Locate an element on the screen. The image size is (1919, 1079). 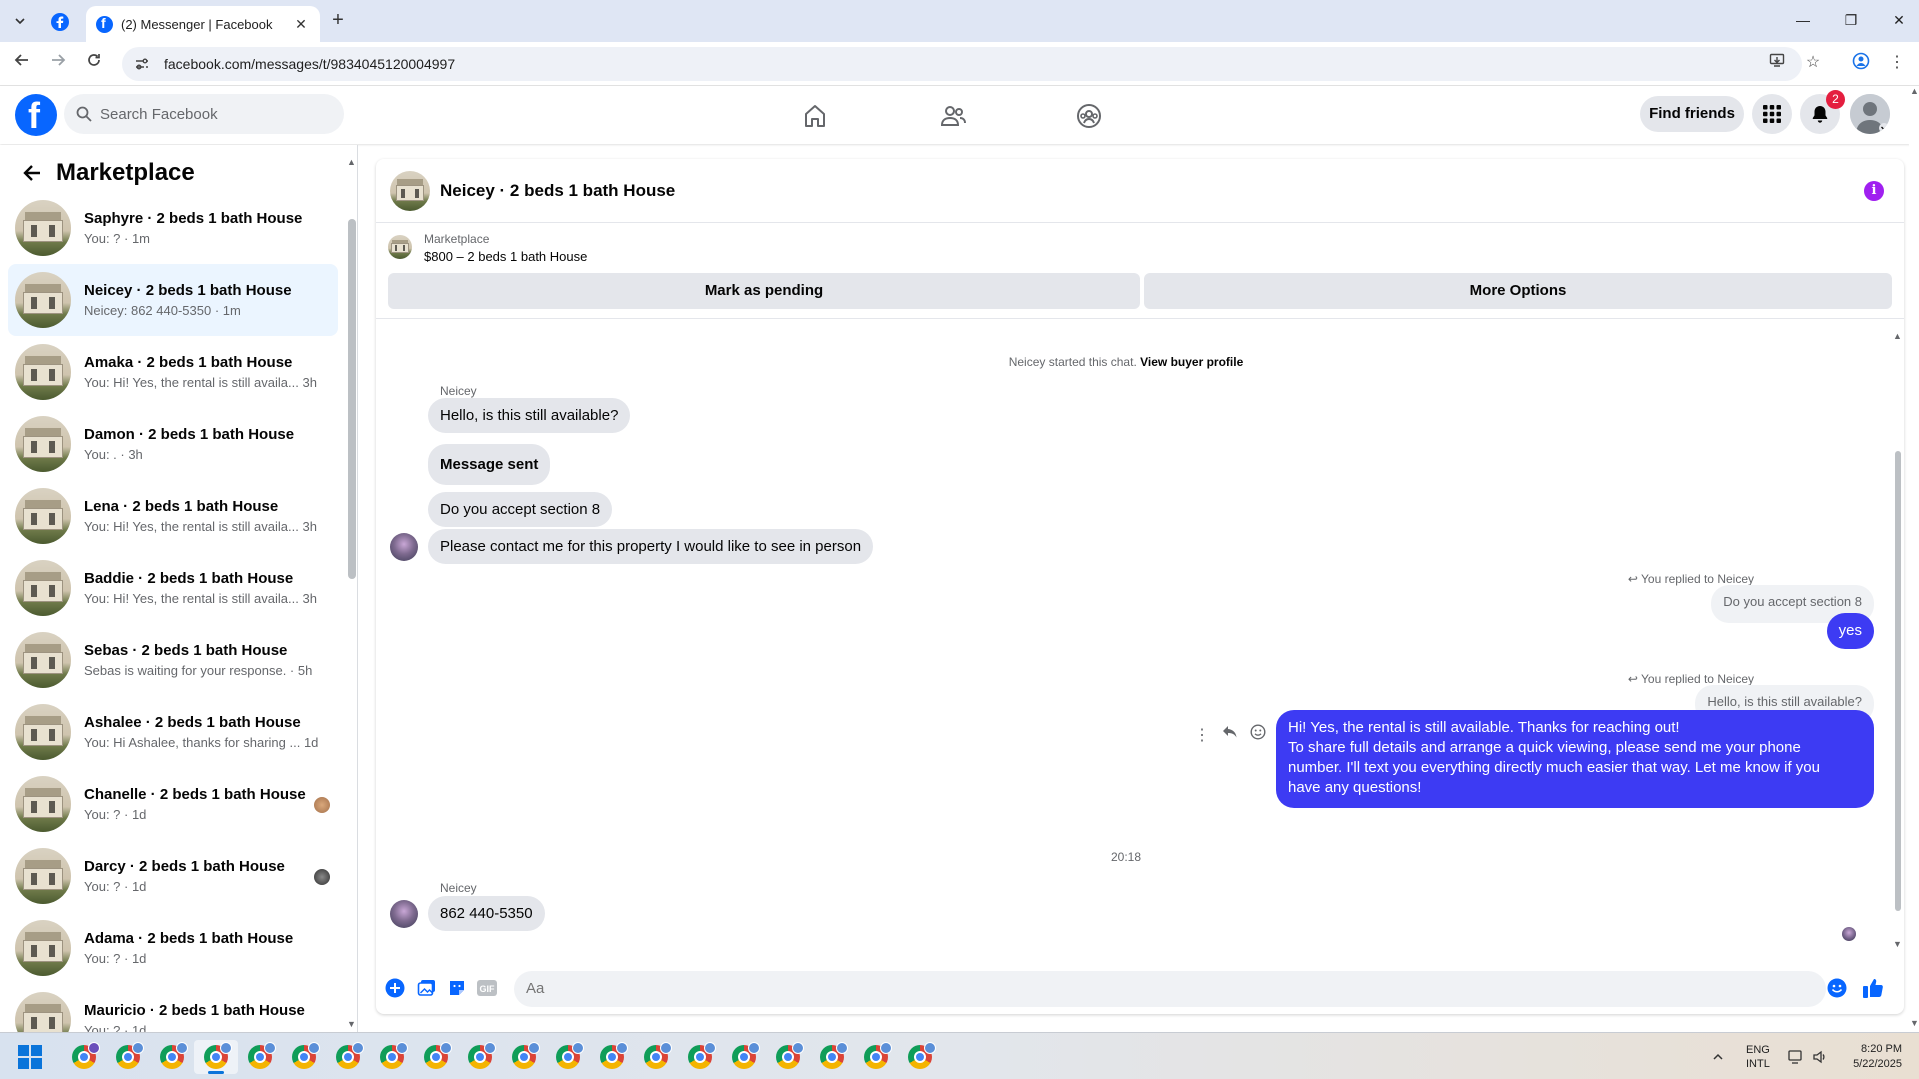
account-avatar is located at coordinates (1870, 114).